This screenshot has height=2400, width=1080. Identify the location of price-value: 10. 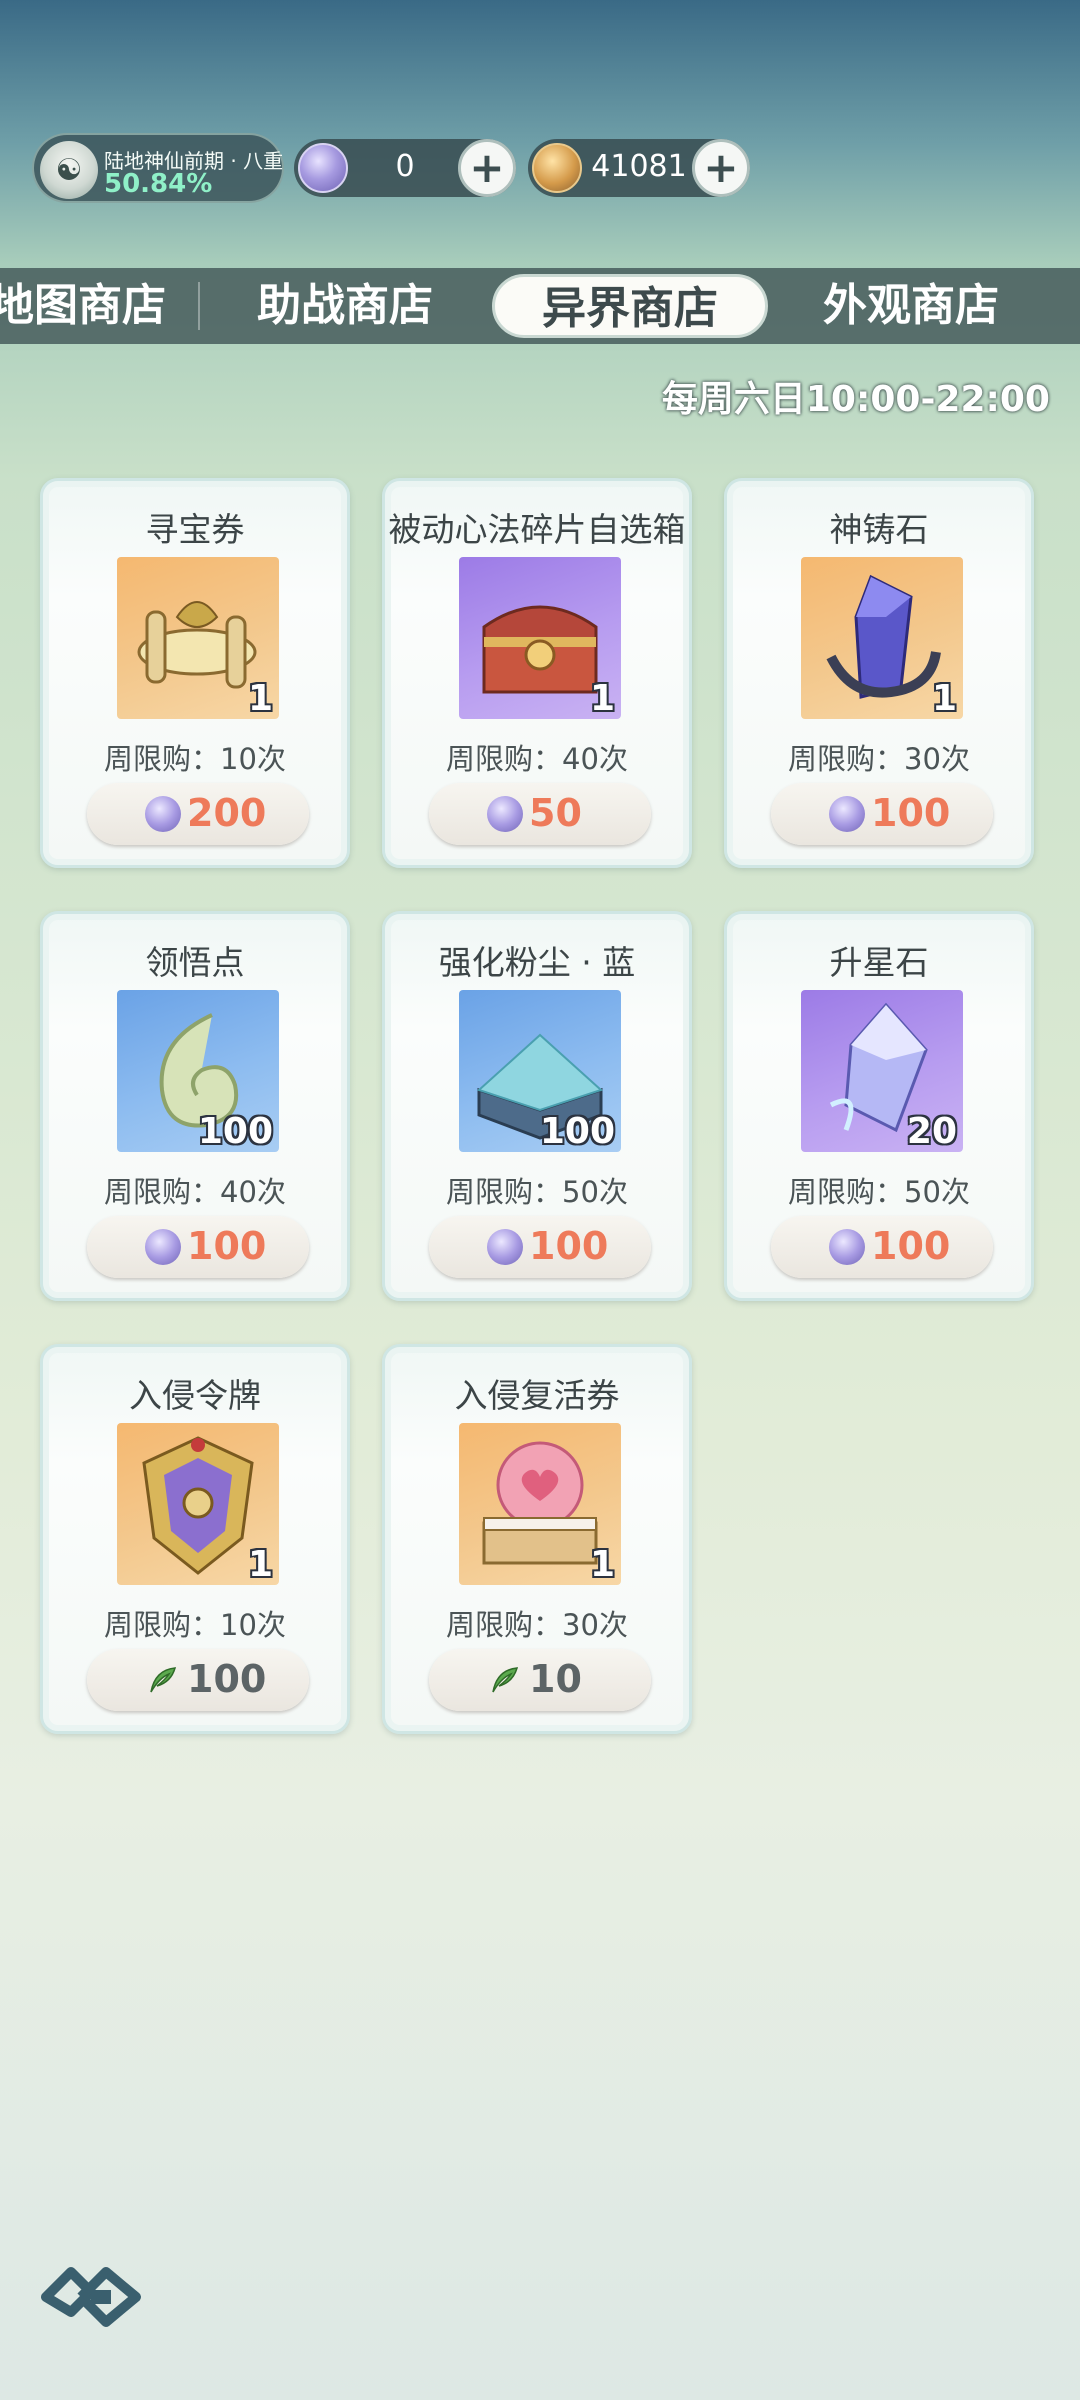
(555, 1679).